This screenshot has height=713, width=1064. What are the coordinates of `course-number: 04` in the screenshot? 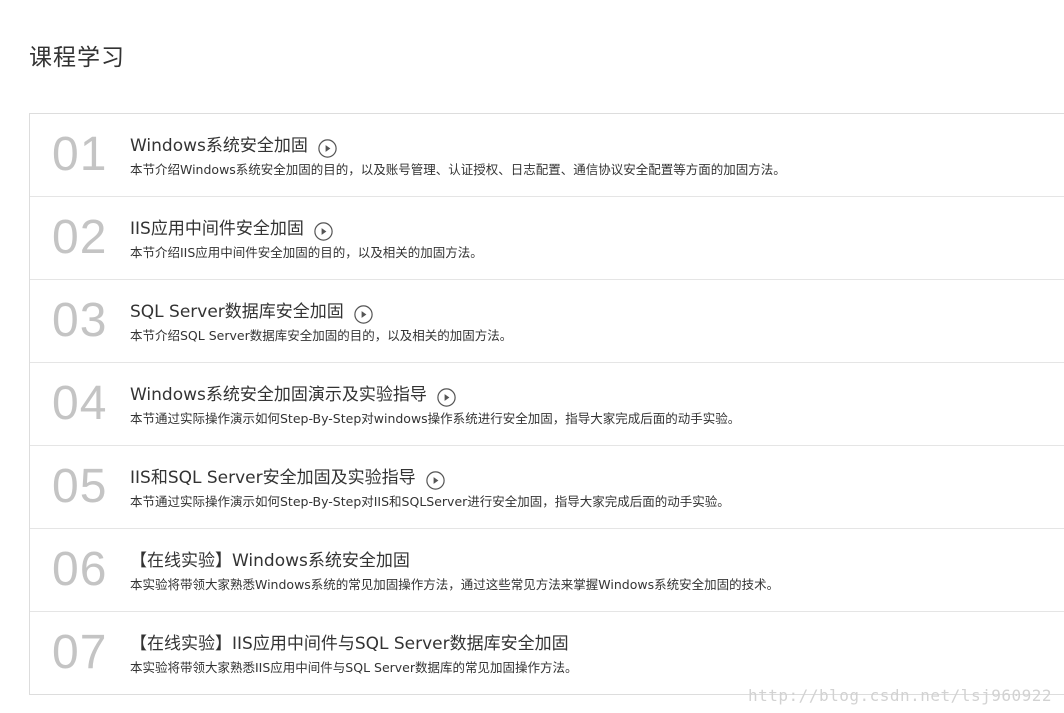 It's located at (80, 403).